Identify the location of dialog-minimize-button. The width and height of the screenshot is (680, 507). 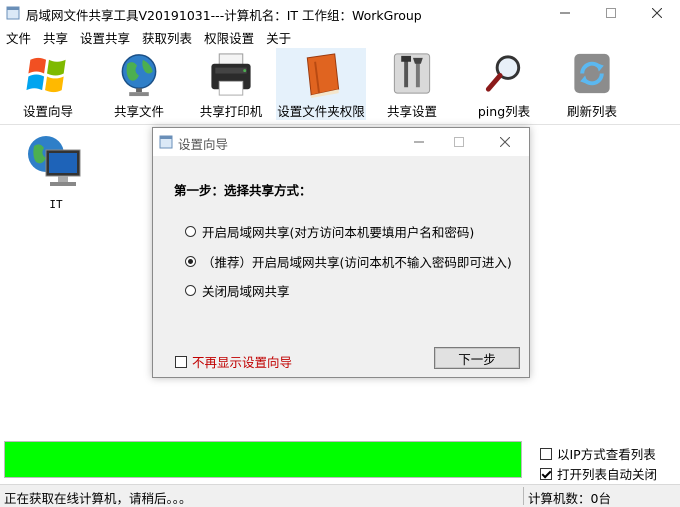
(419, 142).